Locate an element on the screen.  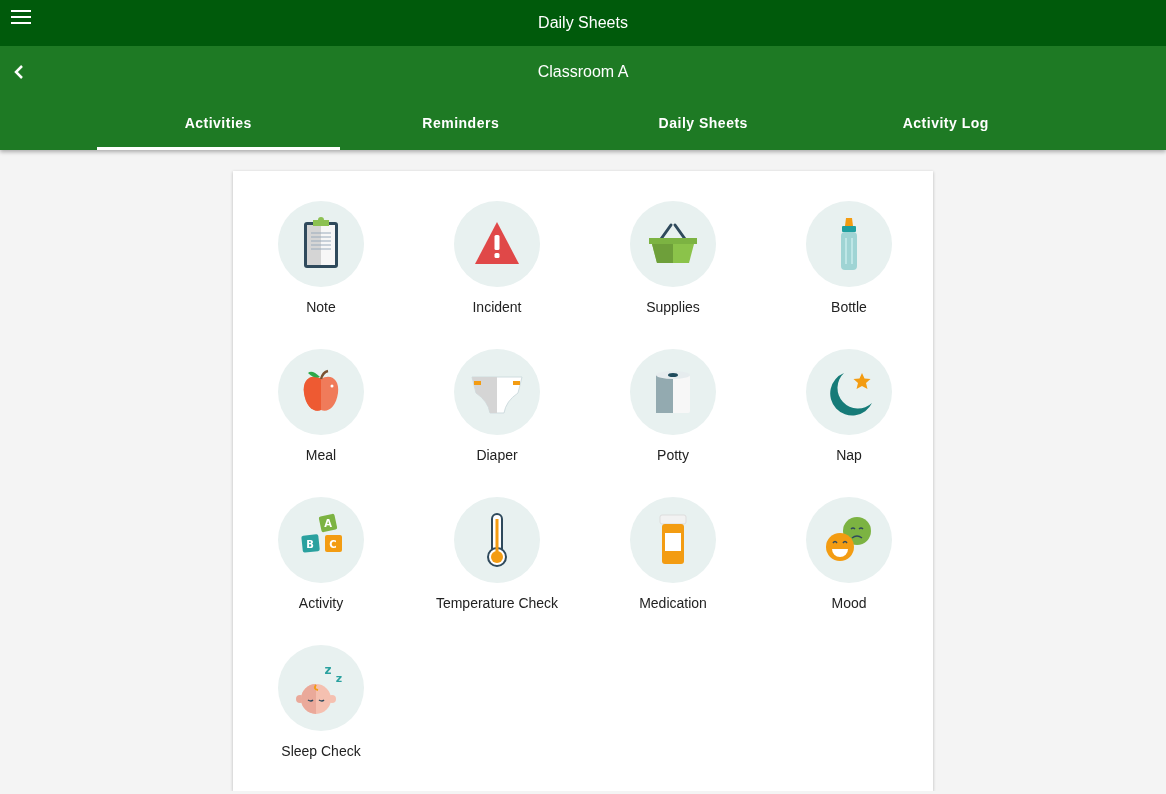
menu-icon is located at coordinates (21, 17).